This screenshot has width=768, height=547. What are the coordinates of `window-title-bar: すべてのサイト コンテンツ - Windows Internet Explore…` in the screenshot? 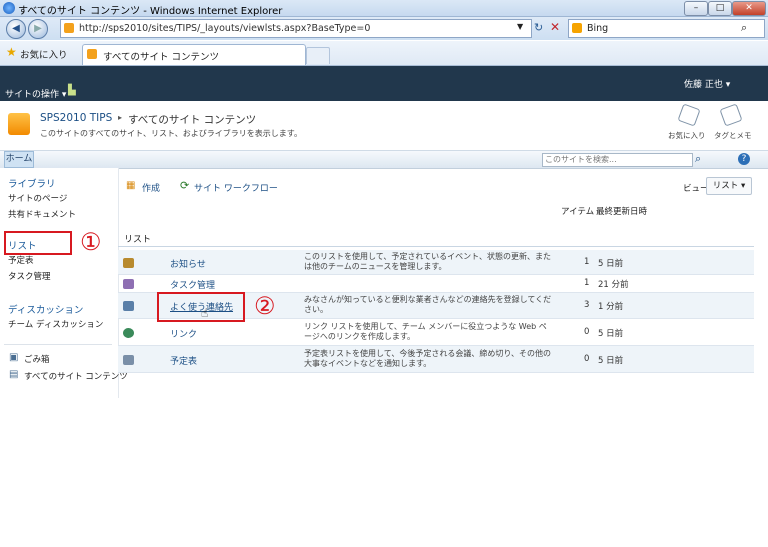 It's located at (384, 8).